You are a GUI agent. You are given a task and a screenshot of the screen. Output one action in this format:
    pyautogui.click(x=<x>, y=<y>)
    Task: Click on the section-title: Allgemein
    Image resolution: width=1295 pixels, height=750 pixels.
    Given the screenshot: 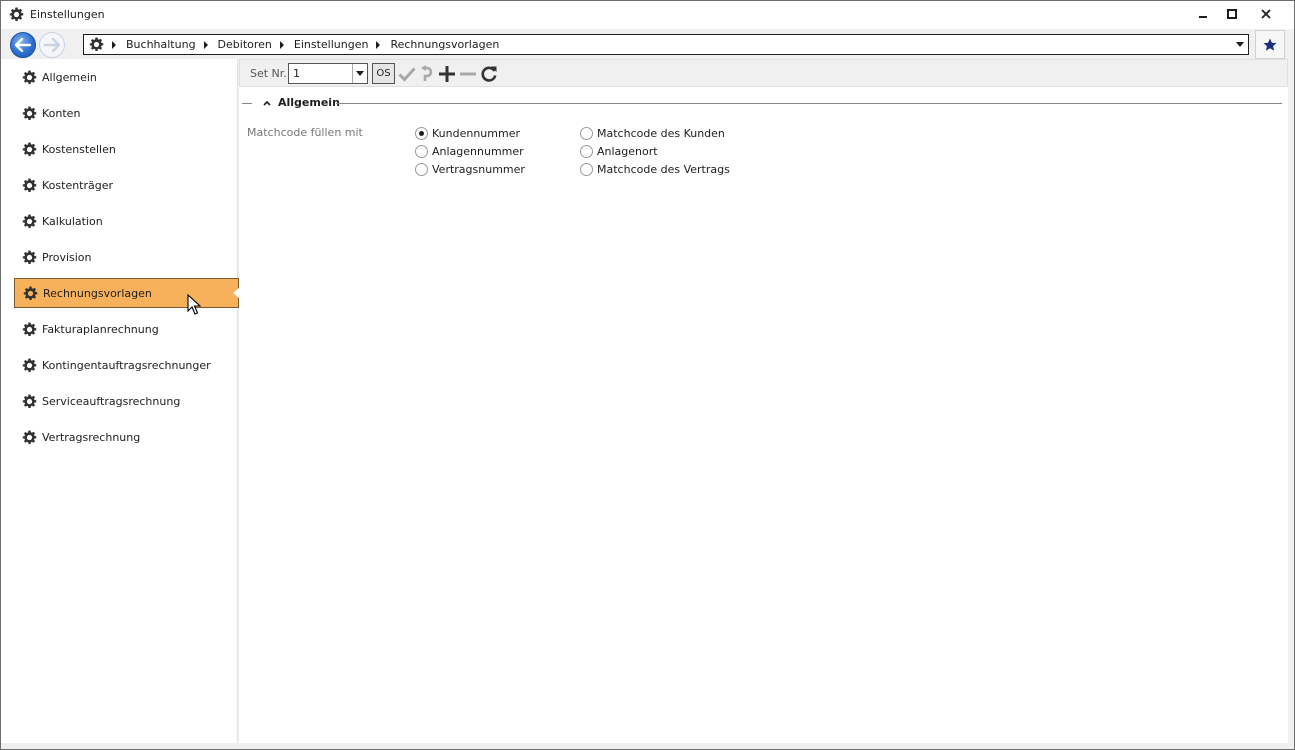 What is the action you would take?
    pyautogui.click(x=309, y=102)
    